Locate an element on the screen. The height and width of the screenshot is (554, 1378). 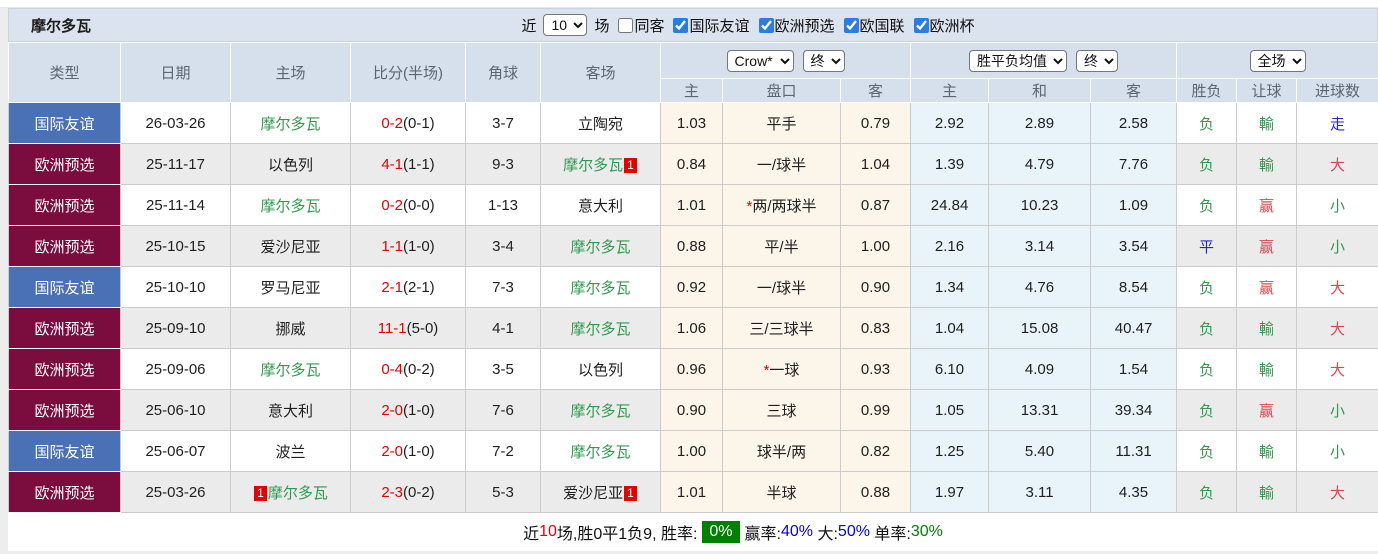
match-date: 25-03-26 is located at coordinates (175, 492).